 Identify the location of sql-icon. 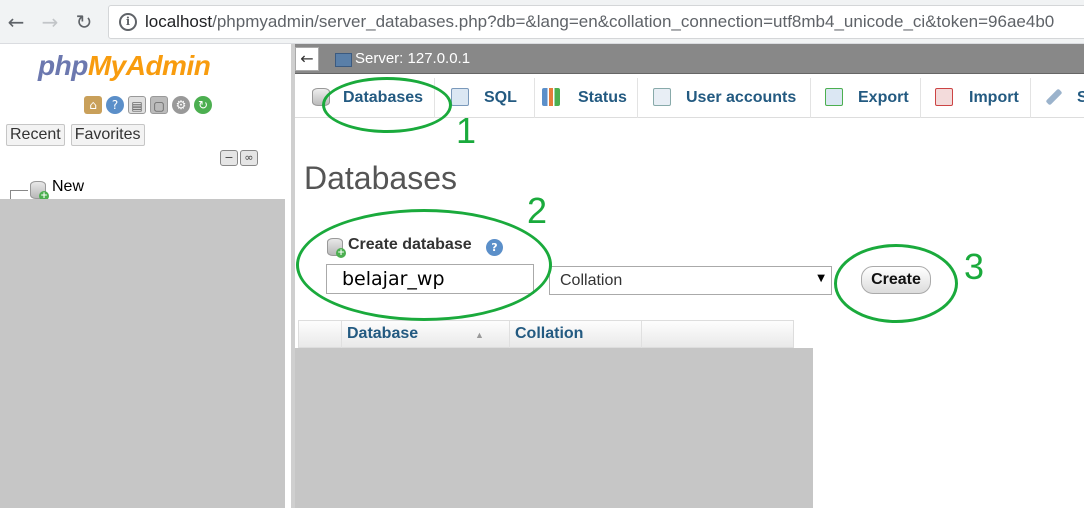
(460, 97).